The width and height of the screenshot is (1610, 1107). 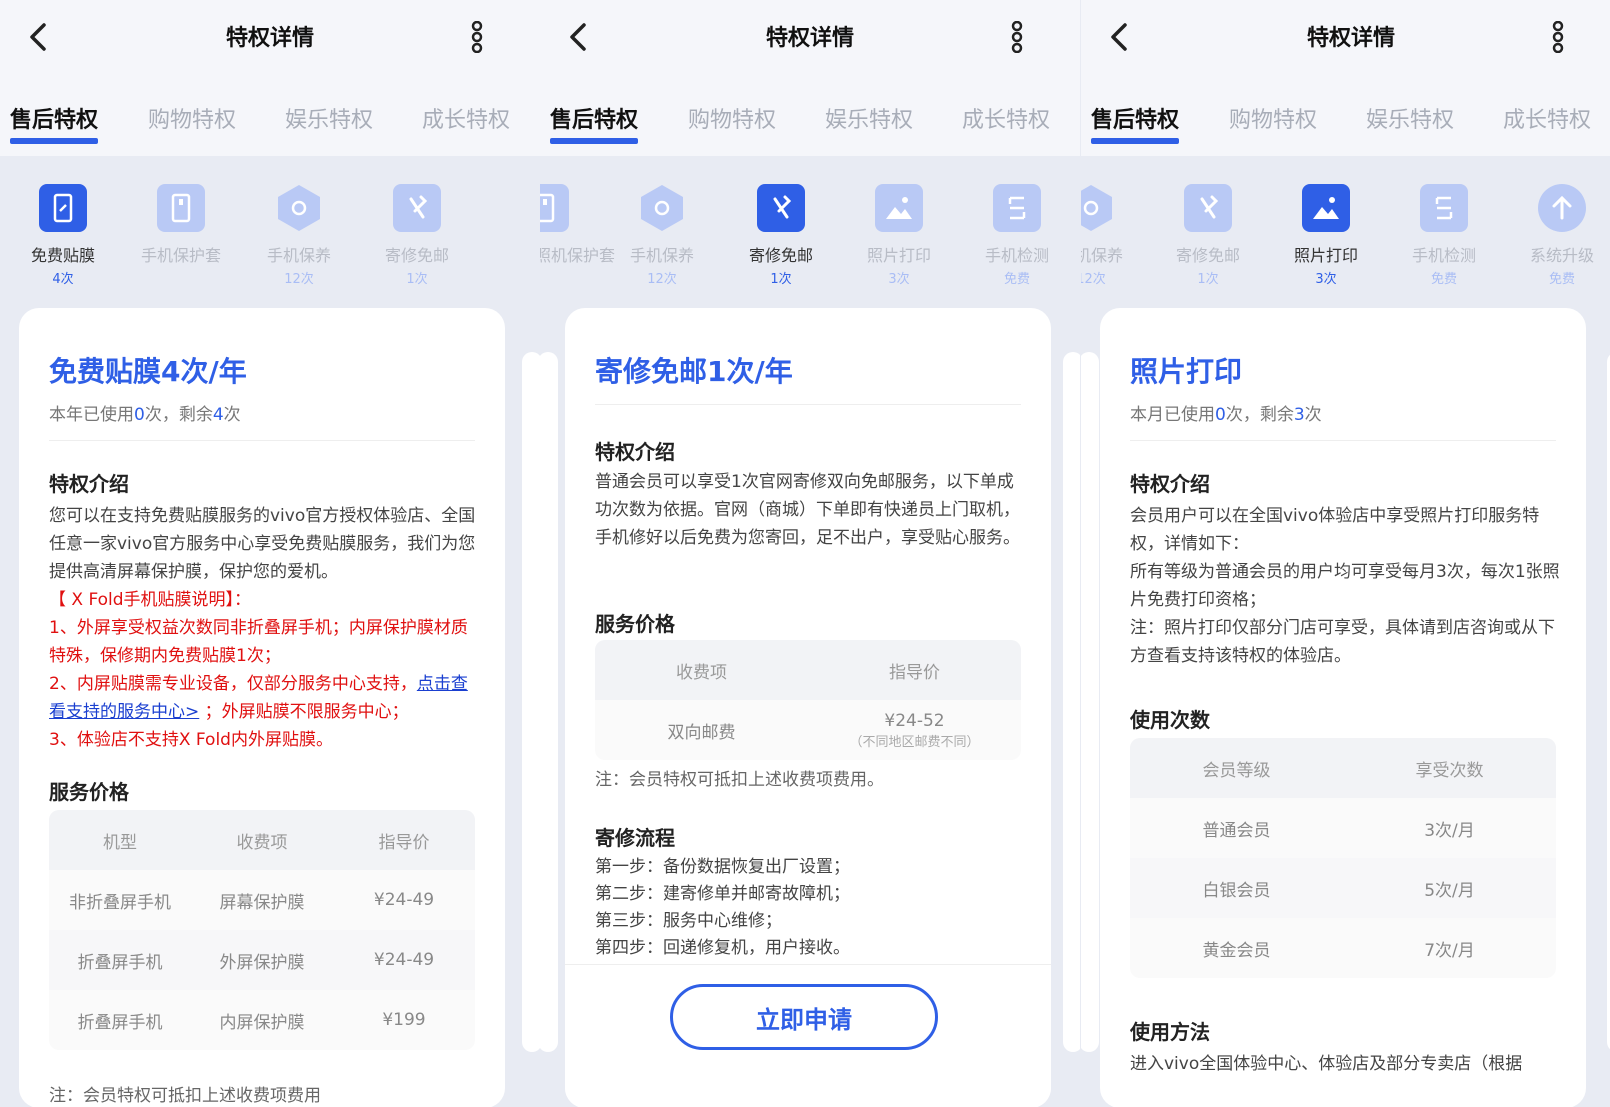 What do you see at coordinates (739, 780) in the screenshot?
I see `price-note: 注：会员特权可抵扣上述收费项费用。` at bounding box center [739, 780].